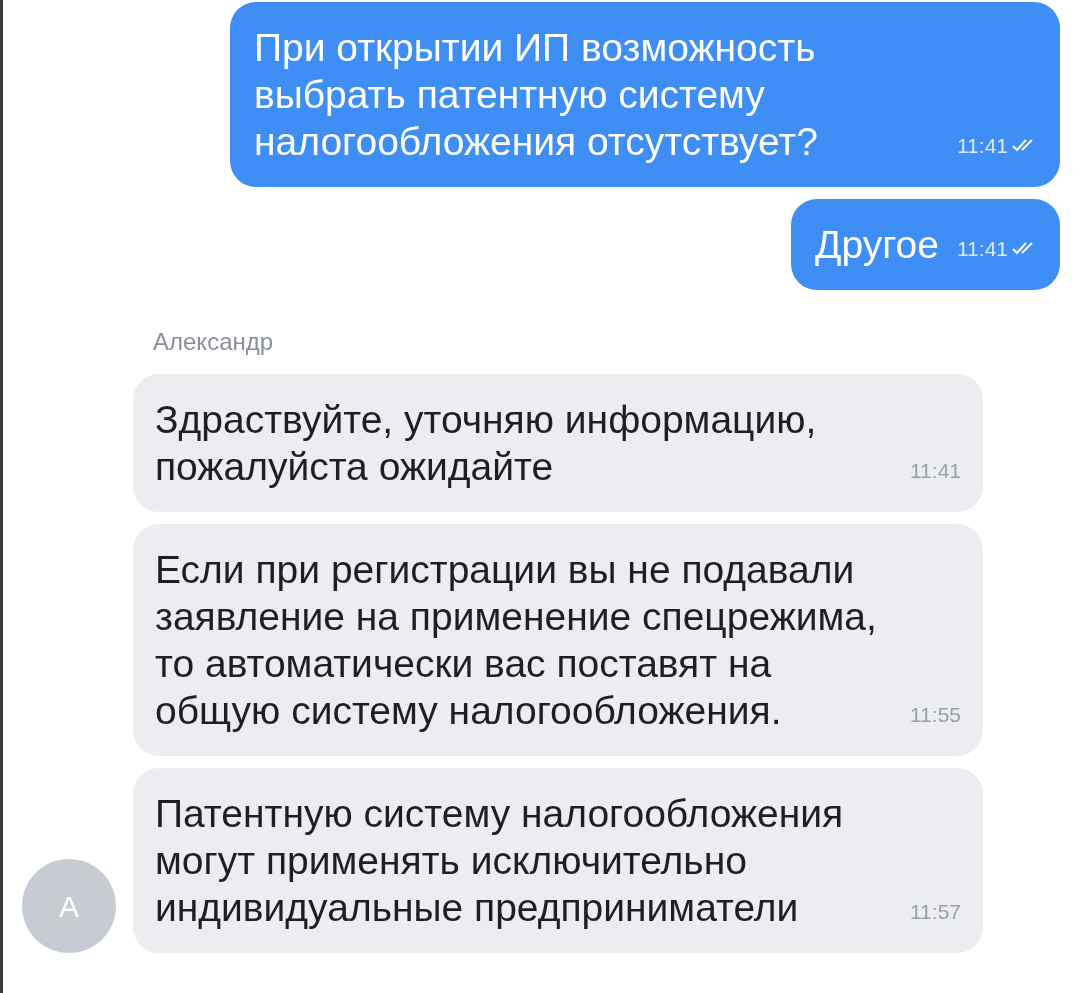 The width and height of the screenshot is (1080, 993). What do you see at coordinates (935, 714) in the screenshot?
I see `message-time: 11:55` at bounding box center [935, 714].